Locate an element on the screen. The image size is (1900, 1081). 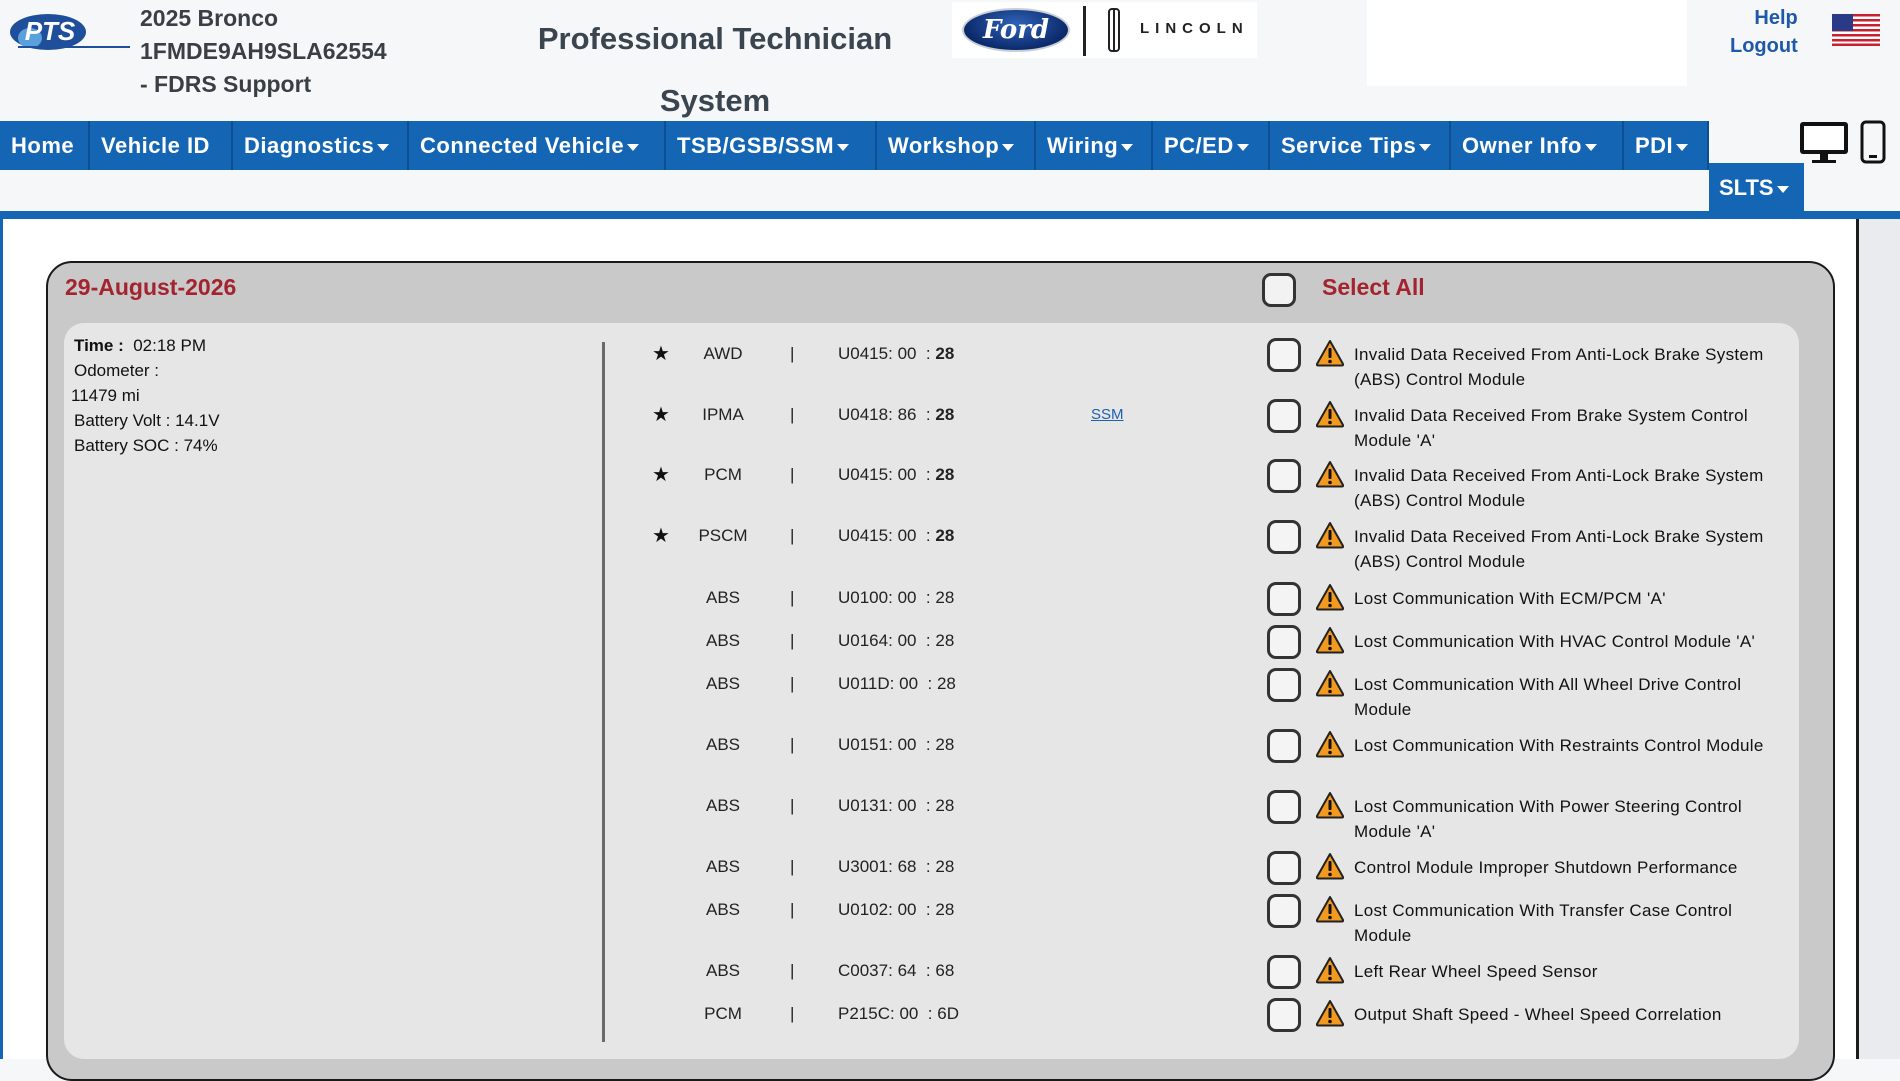
nav-workshop: Workshop is located at coordinates (956, 145).